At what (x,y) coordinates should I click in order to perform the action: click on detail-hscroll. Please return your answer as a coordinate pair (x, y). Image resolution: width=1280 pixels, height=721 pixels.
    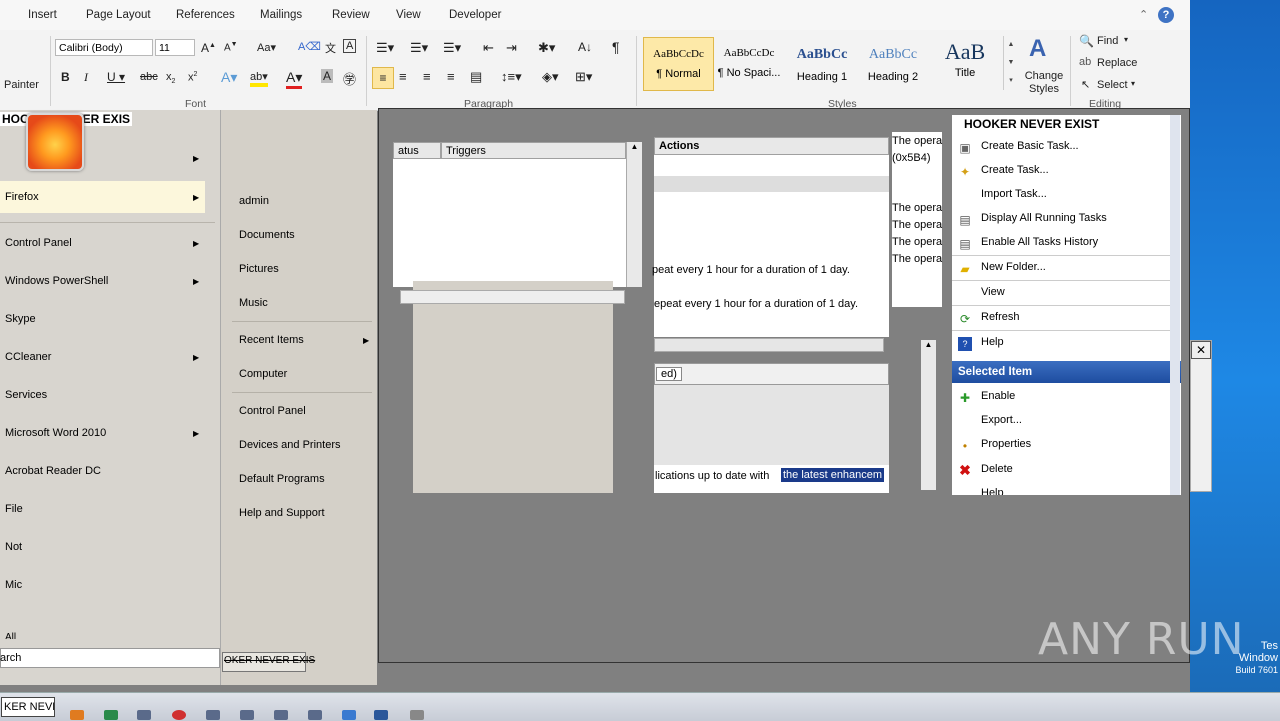
    Looking at the image, I should click on (769, 345).